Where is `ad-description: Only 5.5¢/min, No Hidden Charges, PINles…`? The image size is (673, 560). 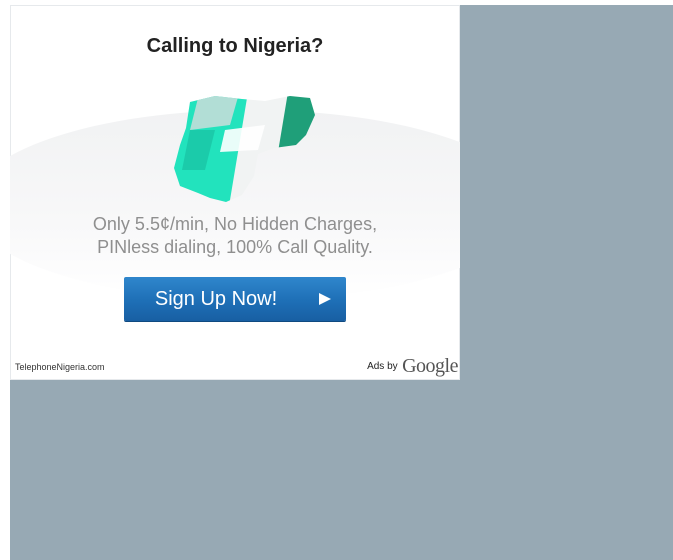 ad-description: Only 5.5¢/min, No Hidden Charges, PINles… is located at coordinates (235, 236).